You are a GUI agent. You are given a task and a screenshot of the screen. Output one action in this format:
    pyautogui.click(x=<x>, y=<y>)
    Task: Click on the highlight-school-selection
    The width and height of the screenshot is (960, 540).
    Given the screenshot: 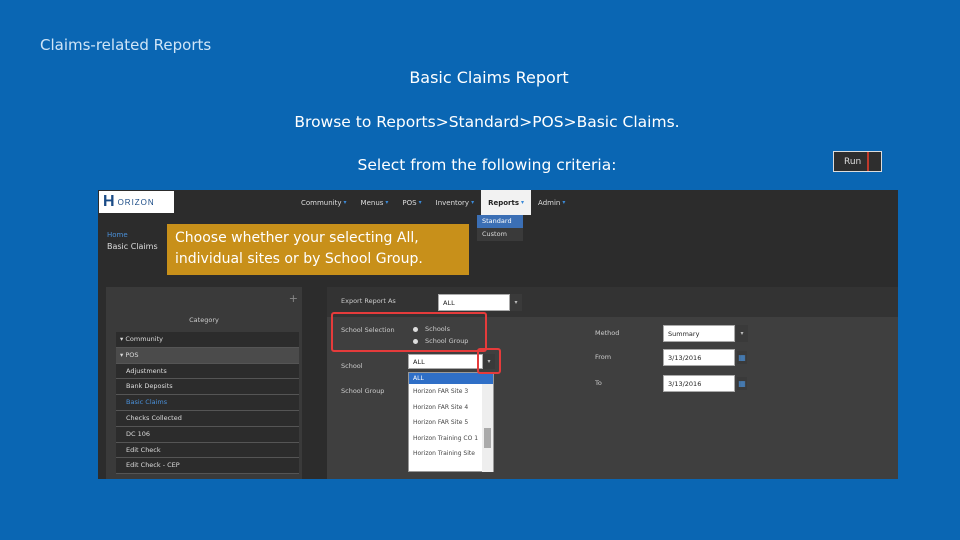 What is the action you would take?
    pyautogui.click(x=409, y=332)
    